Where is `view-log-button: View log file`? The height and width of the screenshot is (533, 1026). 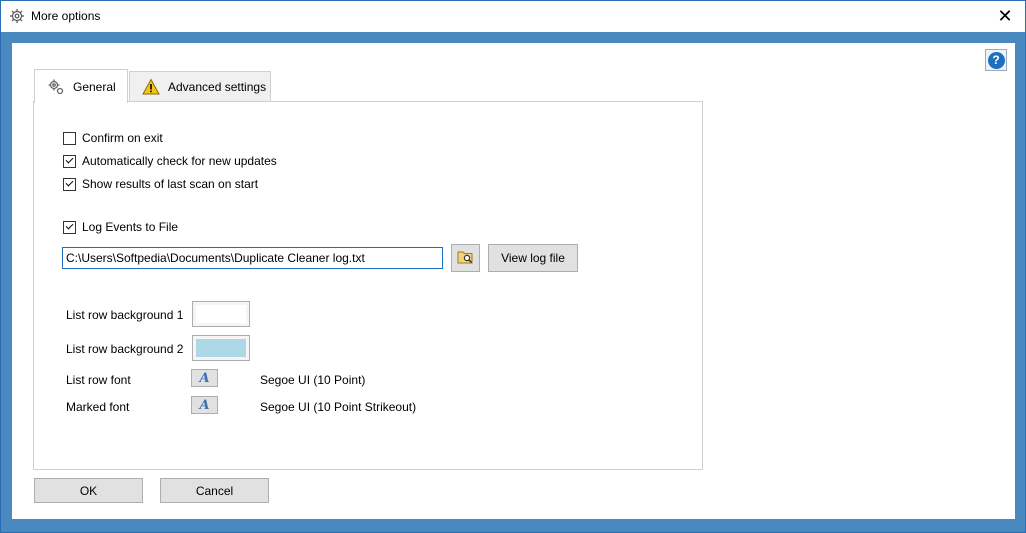 view-log-button: View log file is located at coordinates (533, 258).